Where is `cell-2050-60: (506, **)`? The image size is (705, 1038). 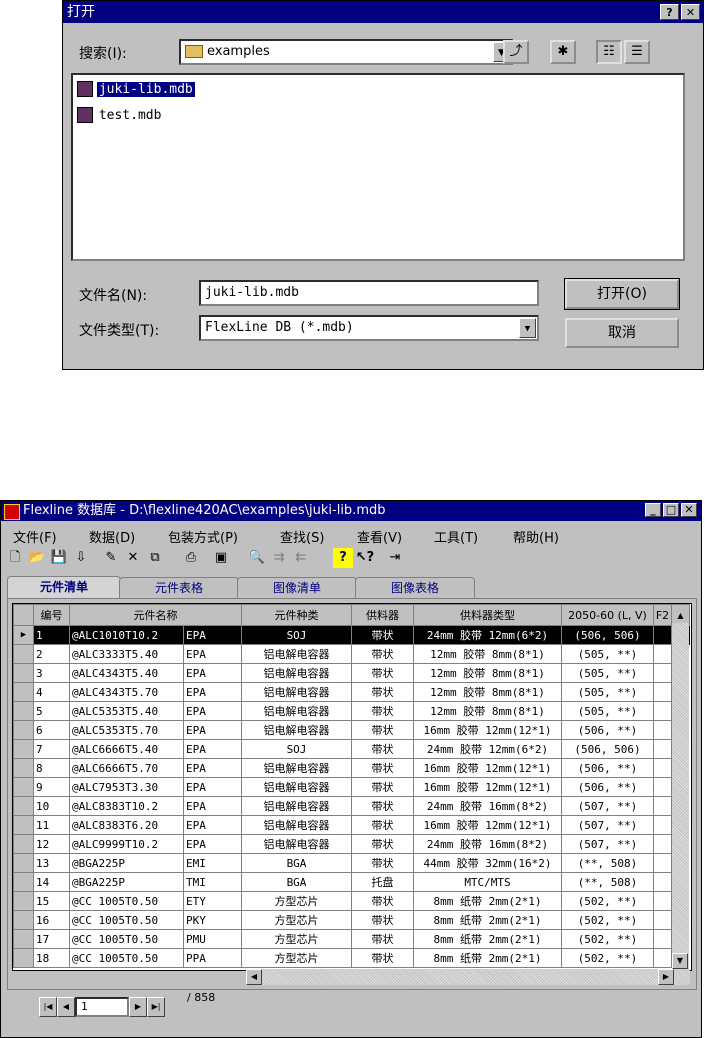 cell-2050-60: (506, **) is located at coordinates (607, 730).